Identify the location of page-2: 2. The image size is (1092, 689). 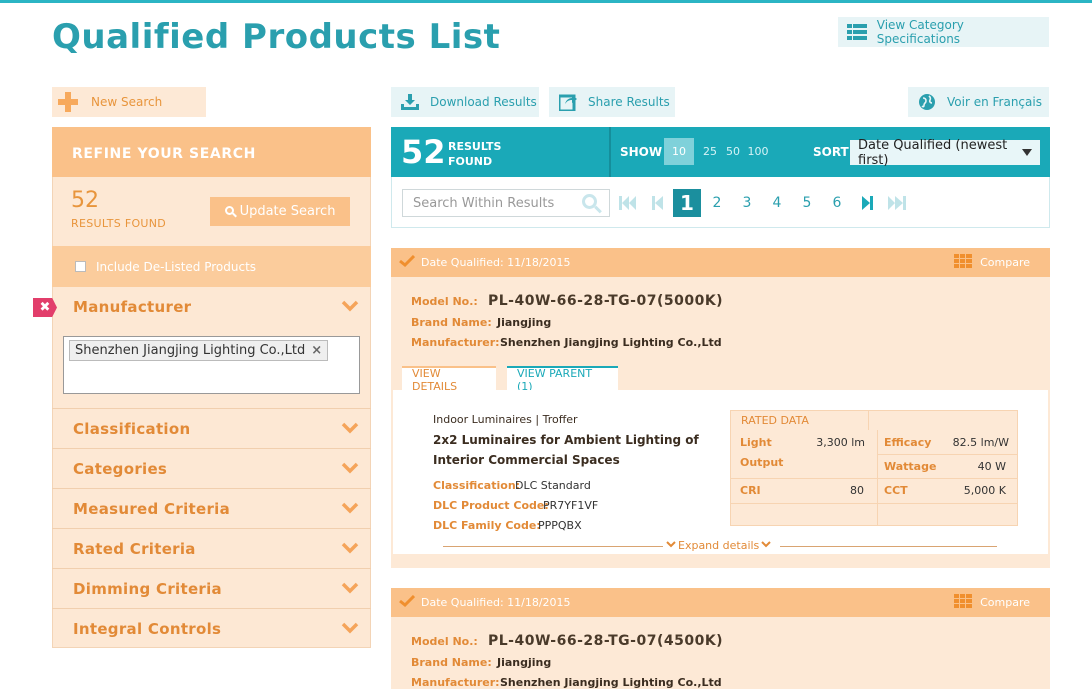
(717, 203).